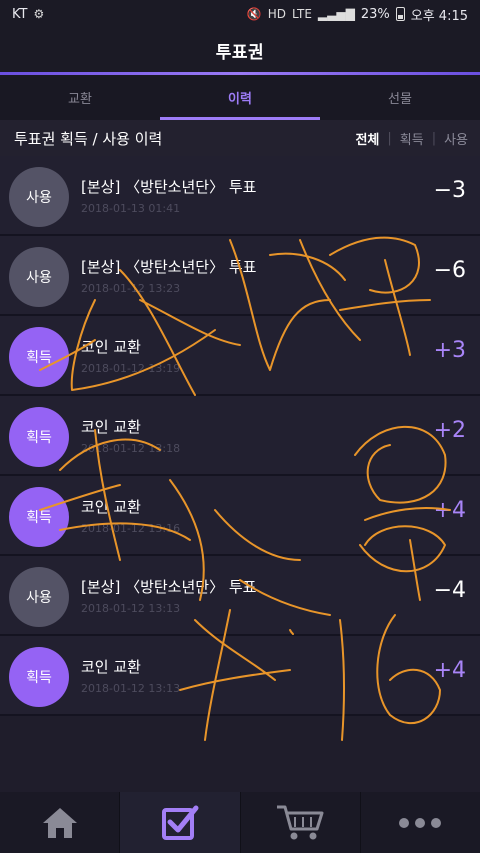  I want to click on list-item: 획득 코인 교환 2018-01-12 13:19 +3, so click(240, 356).